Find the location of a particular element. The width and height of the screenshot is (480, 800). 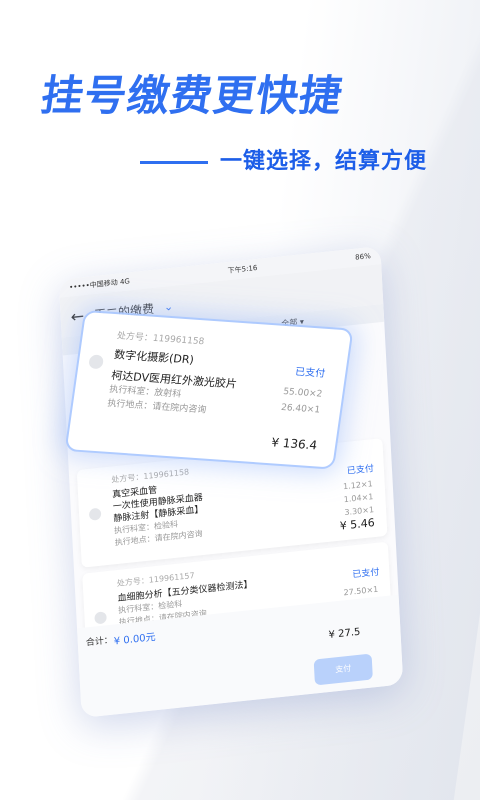

headline: 挂号缴费更快捷 is located at coordinates (192, 95).